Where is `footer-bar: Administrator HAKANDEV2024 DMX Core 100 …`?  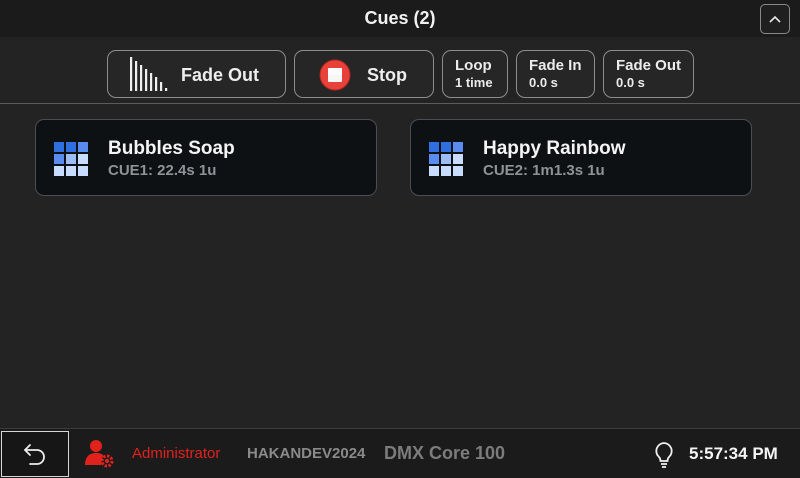 footer-bar: Administrator HAKANDEV2024 DMX Core 100 … is located at coordinates (400, 453).